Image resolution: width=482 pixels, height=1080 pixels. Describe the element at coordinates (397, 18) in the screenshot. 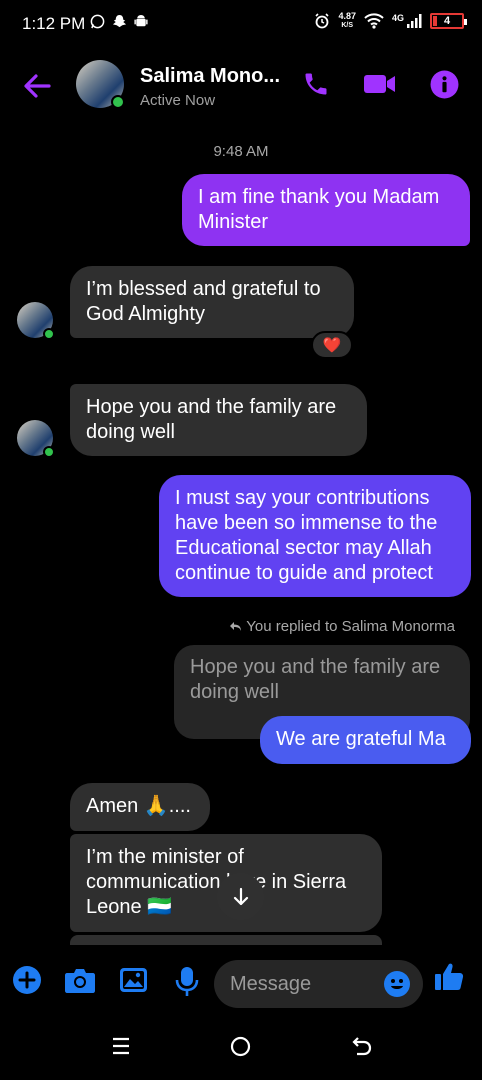

I see `network-type: 4G` at that location.